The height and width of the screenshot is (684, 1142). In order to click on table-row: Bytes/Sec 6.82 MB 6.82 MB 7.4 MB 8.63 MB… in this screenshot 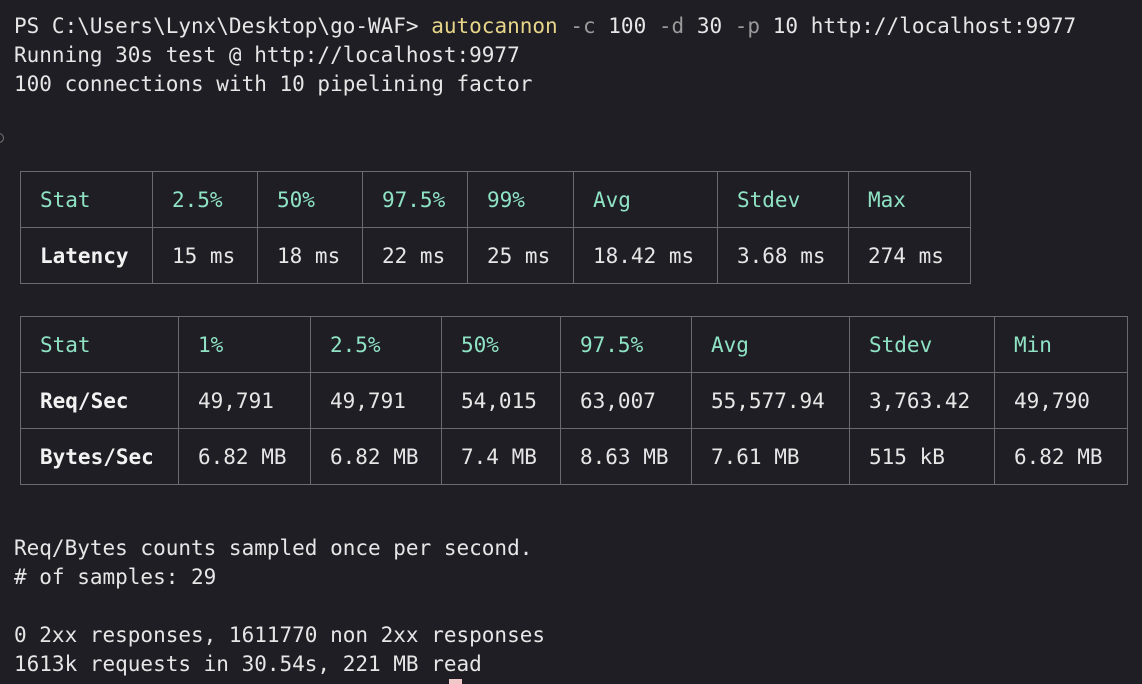, I will do `click(574, 456)`.